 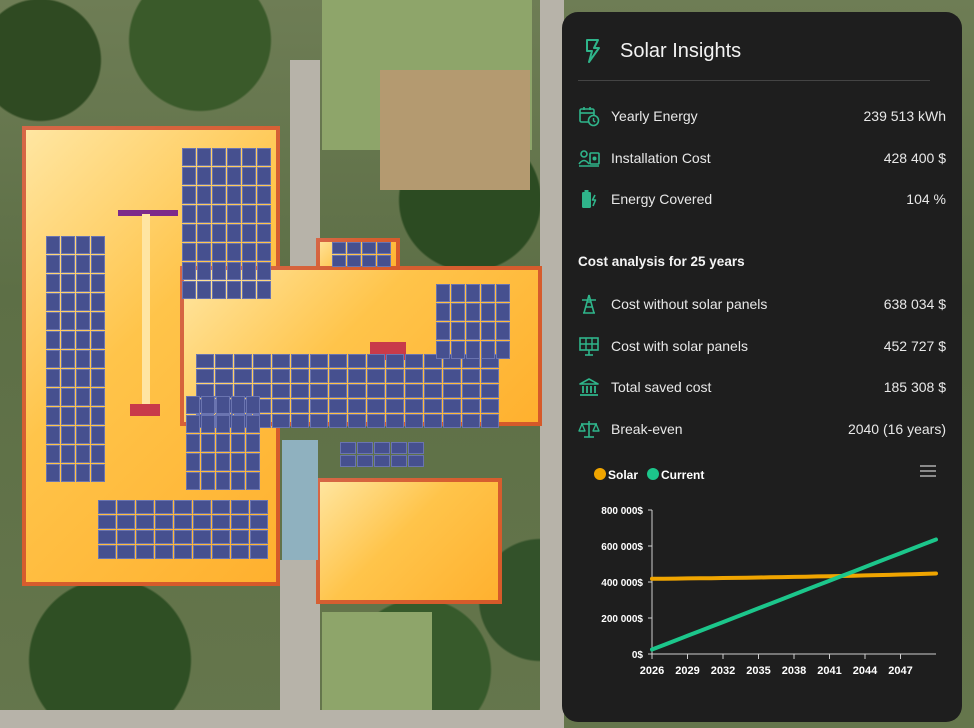 I want to click on row-value: 428 400 $, so click(x=914, y=158).